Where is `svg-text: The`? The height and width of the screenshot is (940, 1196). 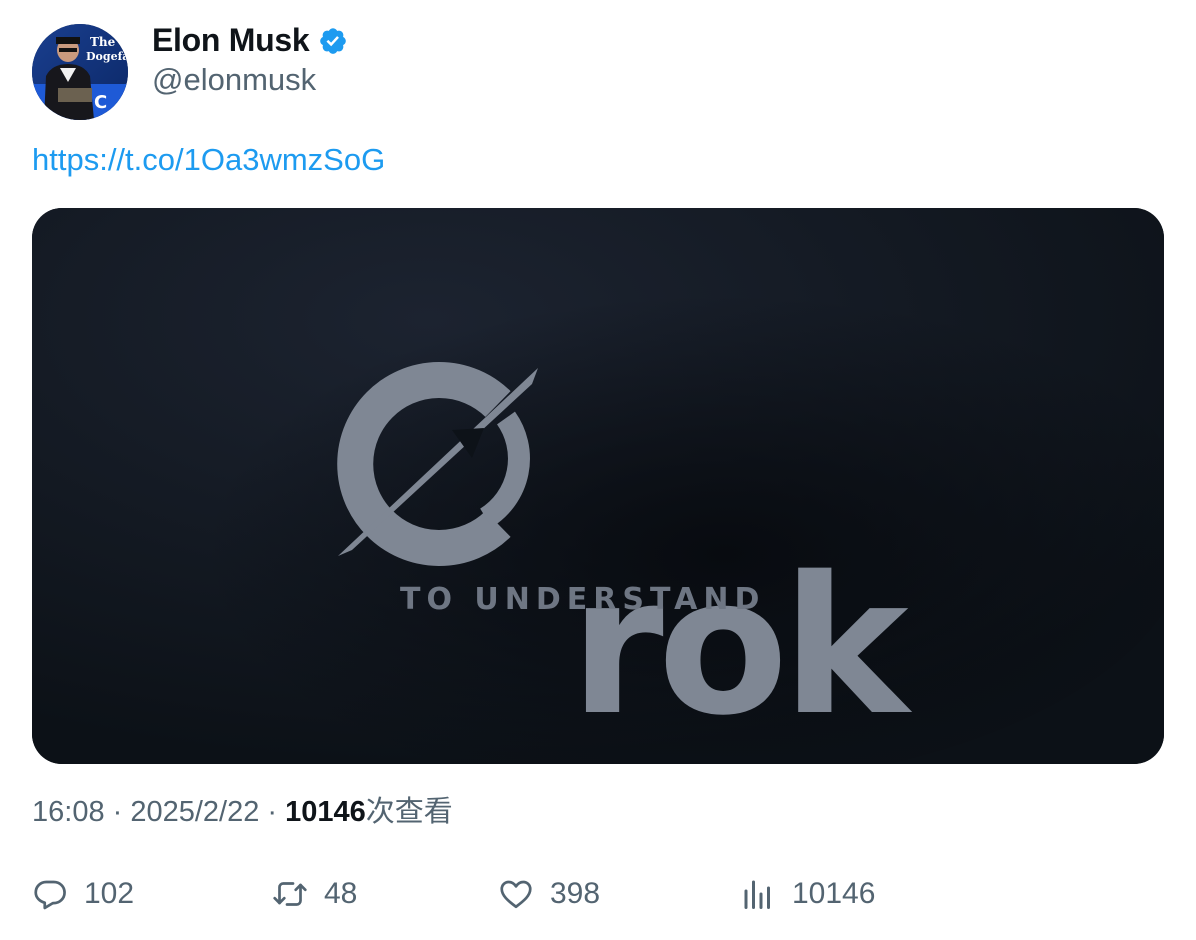 svg-text: The is located at coordinates (103, 42).